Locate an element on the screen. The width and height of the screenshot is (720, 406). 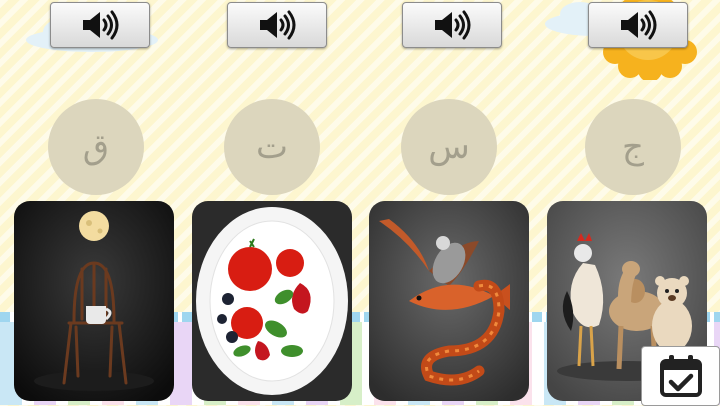
letter-label: ق is located at coordinates (96, 147).